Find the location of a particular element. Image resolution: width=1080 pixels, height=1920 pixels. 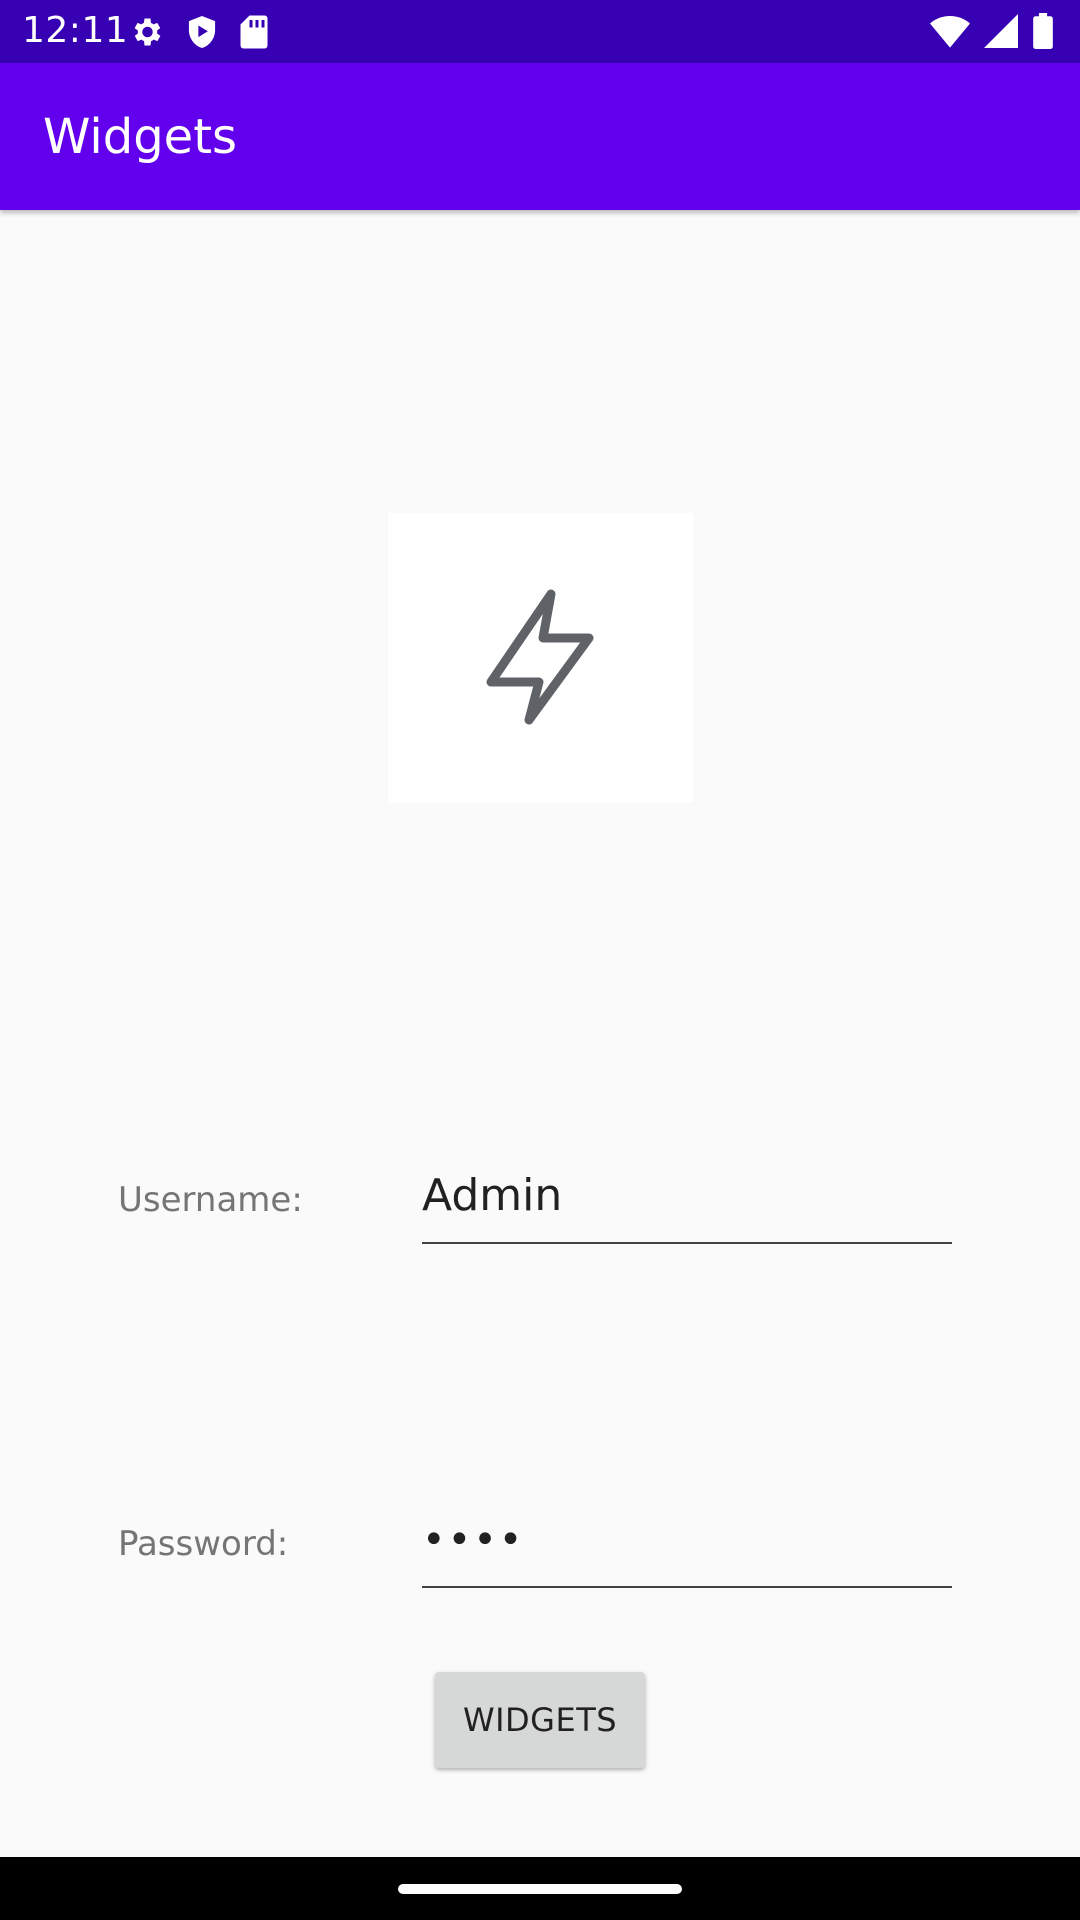

username-label: Username: is located at coordinates (210, 1200).